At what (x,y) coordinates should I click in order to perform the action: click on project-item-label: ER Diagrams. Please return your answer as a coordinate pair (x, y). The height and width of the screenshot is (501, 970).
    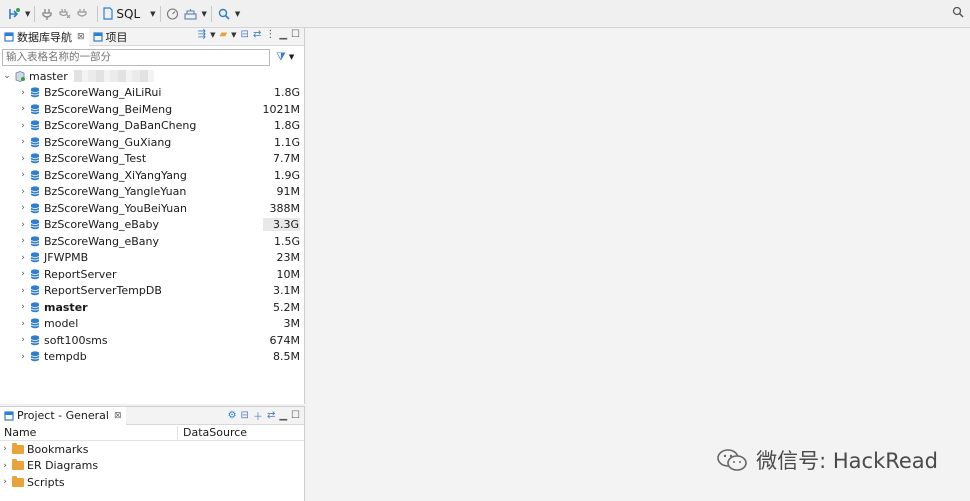
    Looking at the image, I should click on (63, 466).